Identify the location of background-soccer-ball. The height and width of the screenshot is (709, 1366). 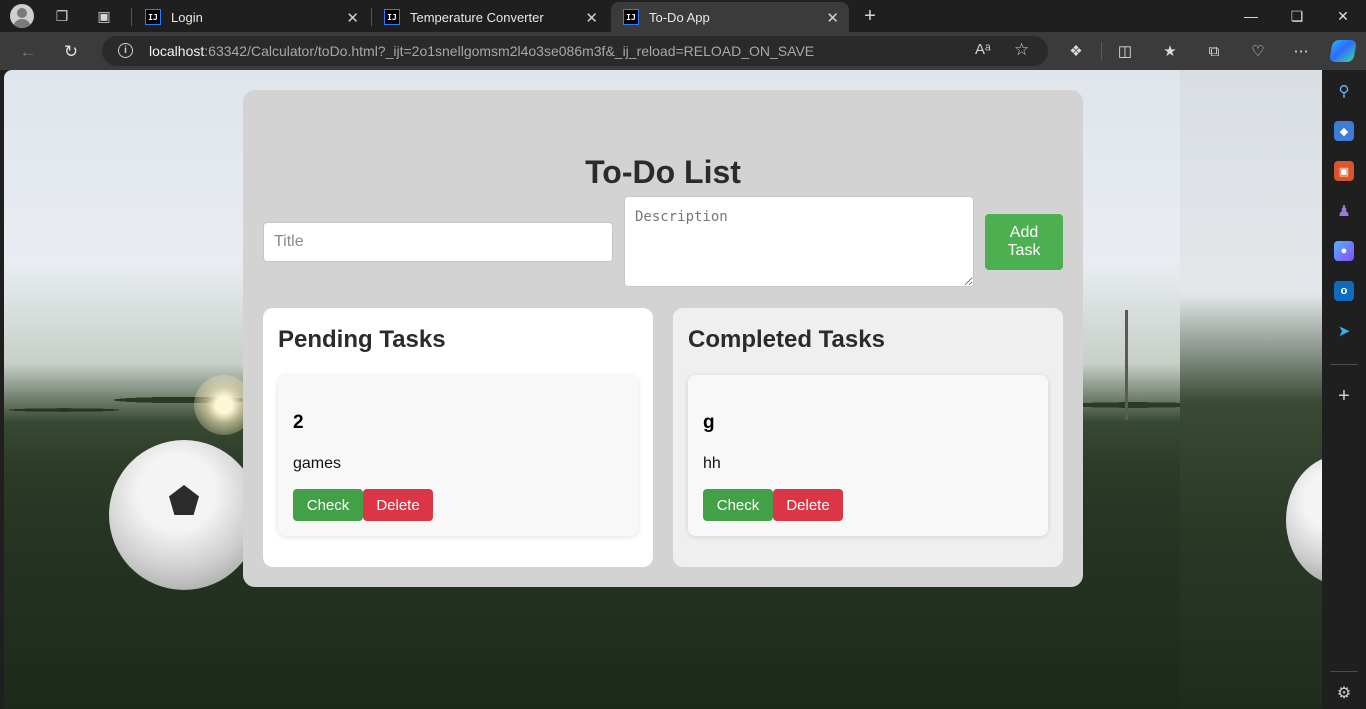
(184, 515).